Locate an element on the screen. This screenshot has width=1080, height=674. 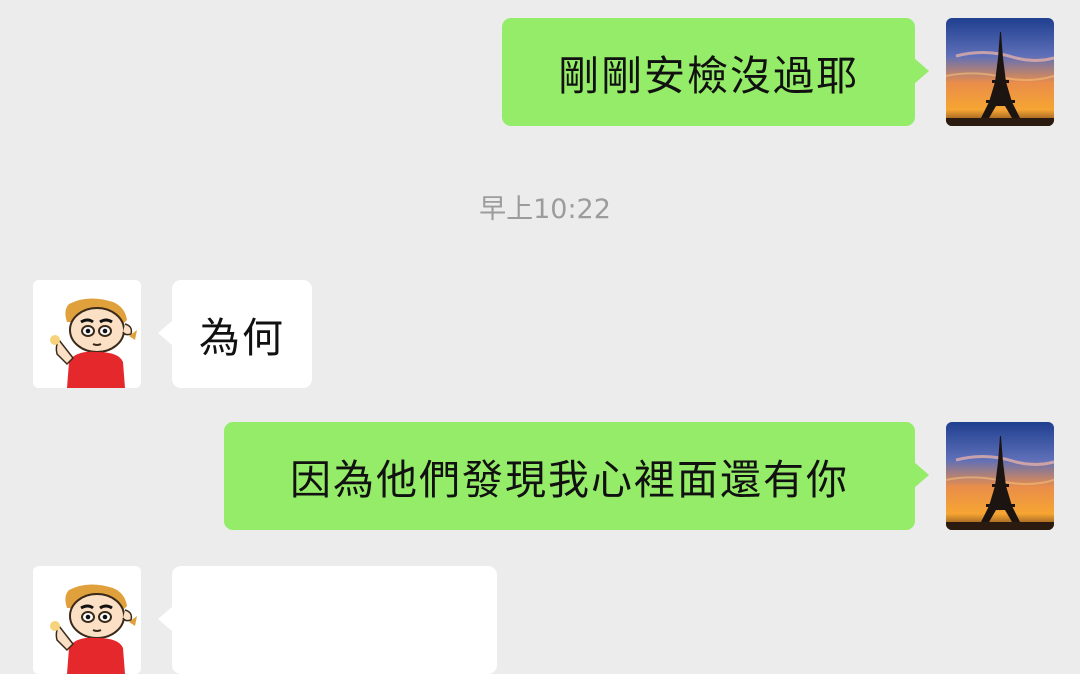
message-text: 為何 is located at coordinates (242, 338).